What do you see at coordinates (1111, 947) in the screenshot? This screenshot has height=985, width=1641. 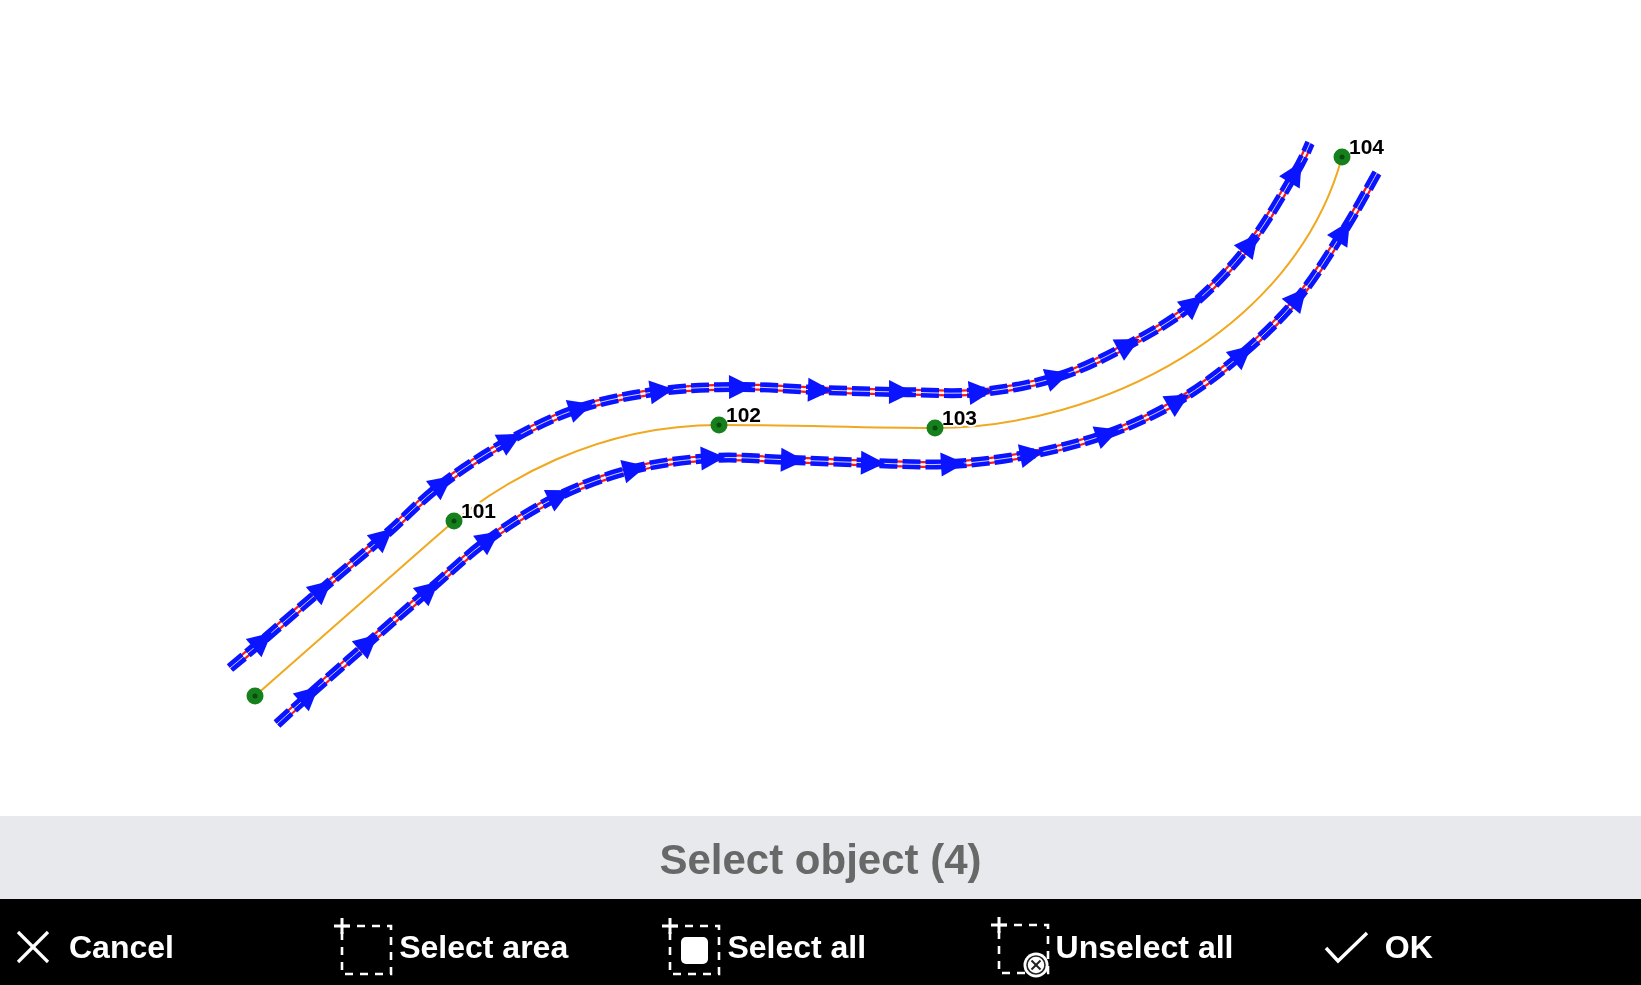 I see `unselect-all-button: Unselect all` at bounding box center [1111, 947].